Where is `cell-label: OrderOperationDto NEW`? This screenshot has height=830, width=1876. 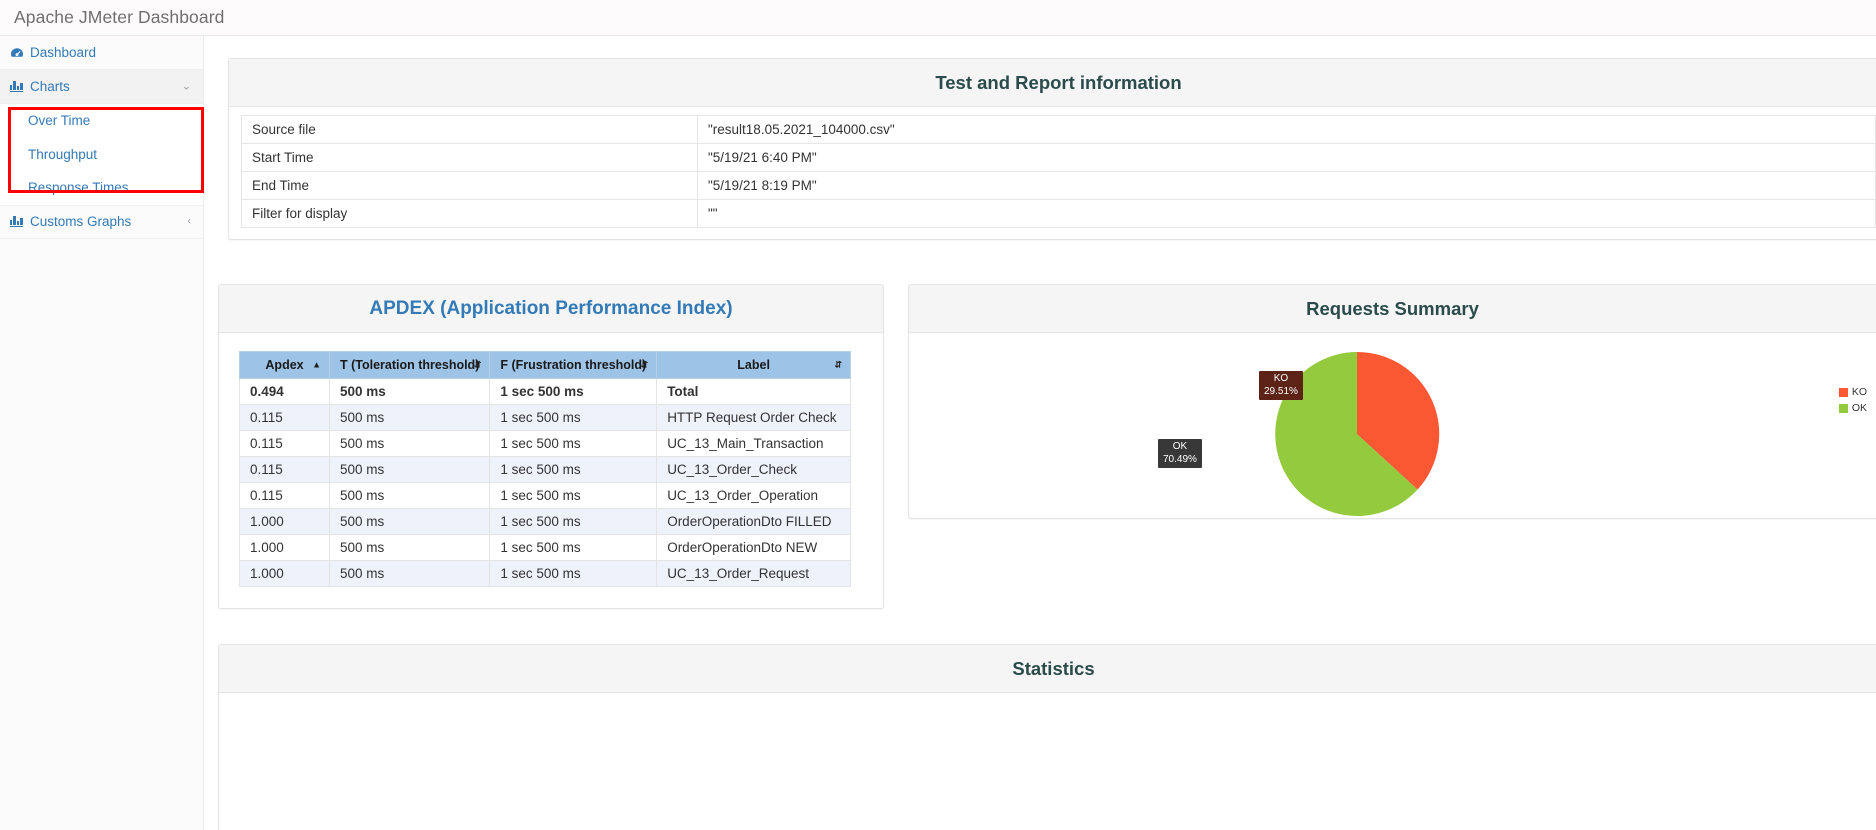 cell-label: OrderOperationDto NEW is located at coordinates (753, 547).